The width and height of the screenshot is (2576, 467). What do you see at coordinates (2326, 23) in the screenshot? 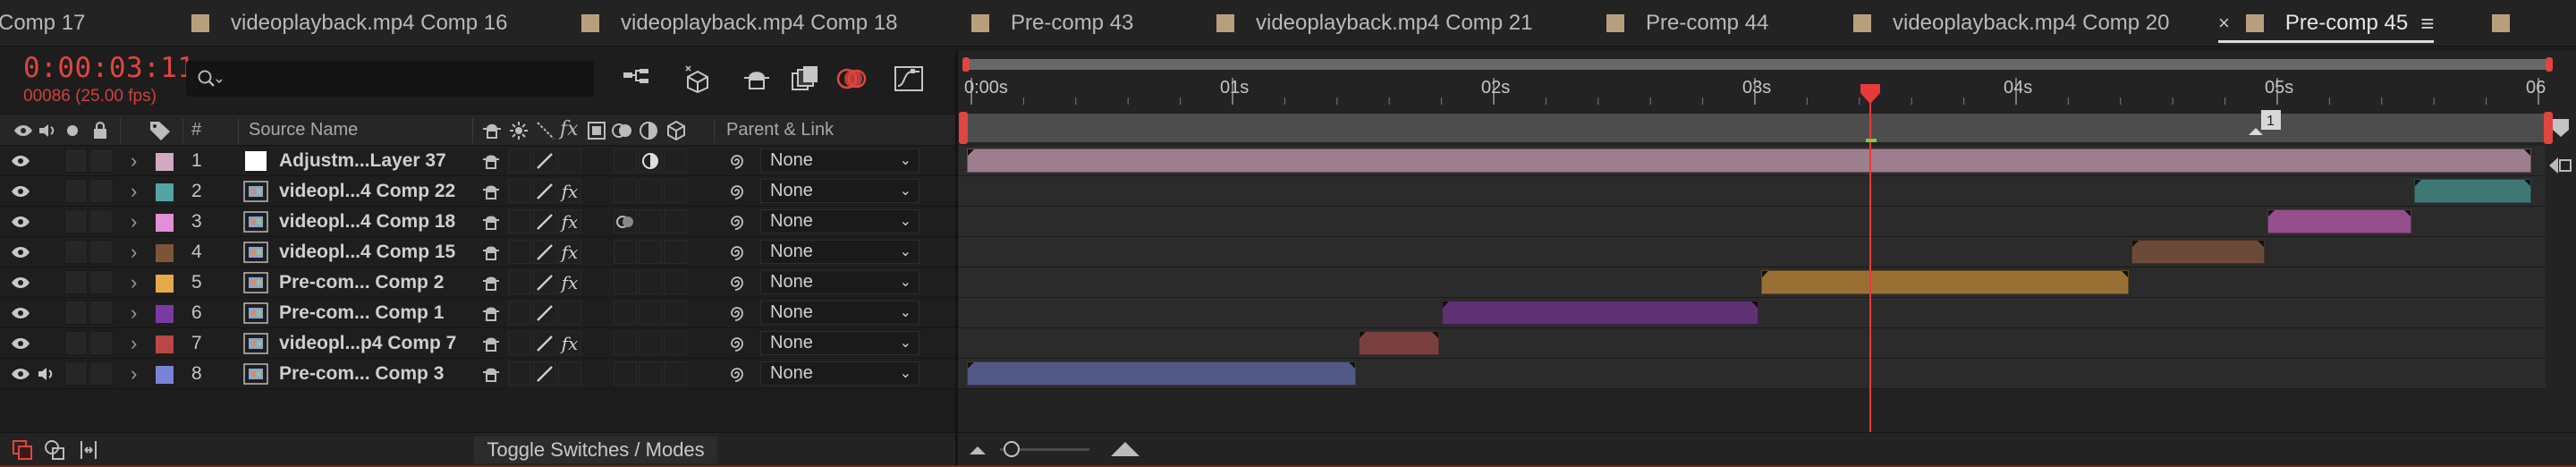
I see `comp-tab: × Pre-comp 45 ≡` at bounding box center [2326, 23].